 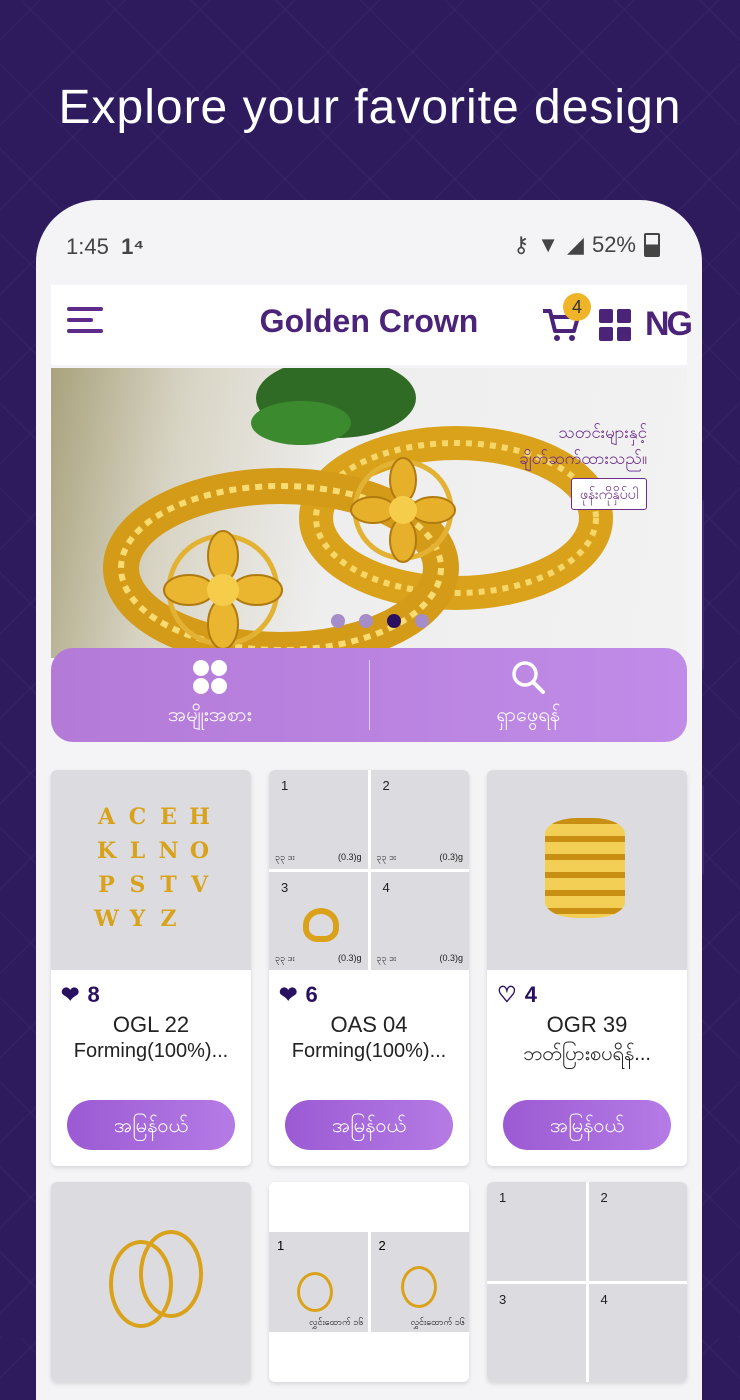 I want to click on cart-count-badge: 4, so click(x=577, y=307).